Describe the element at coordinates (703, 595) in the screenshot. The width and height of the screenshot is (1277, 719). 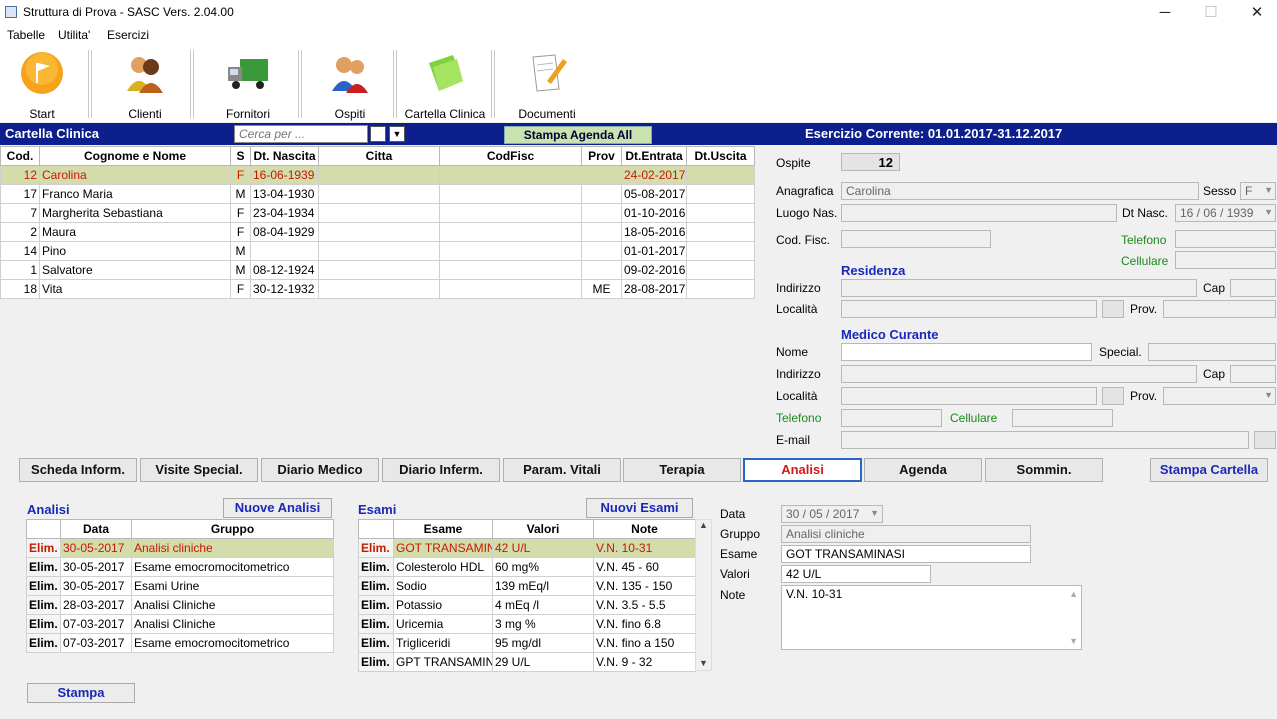
I see `esami-scrollbar: ▲ ▼` at that location.